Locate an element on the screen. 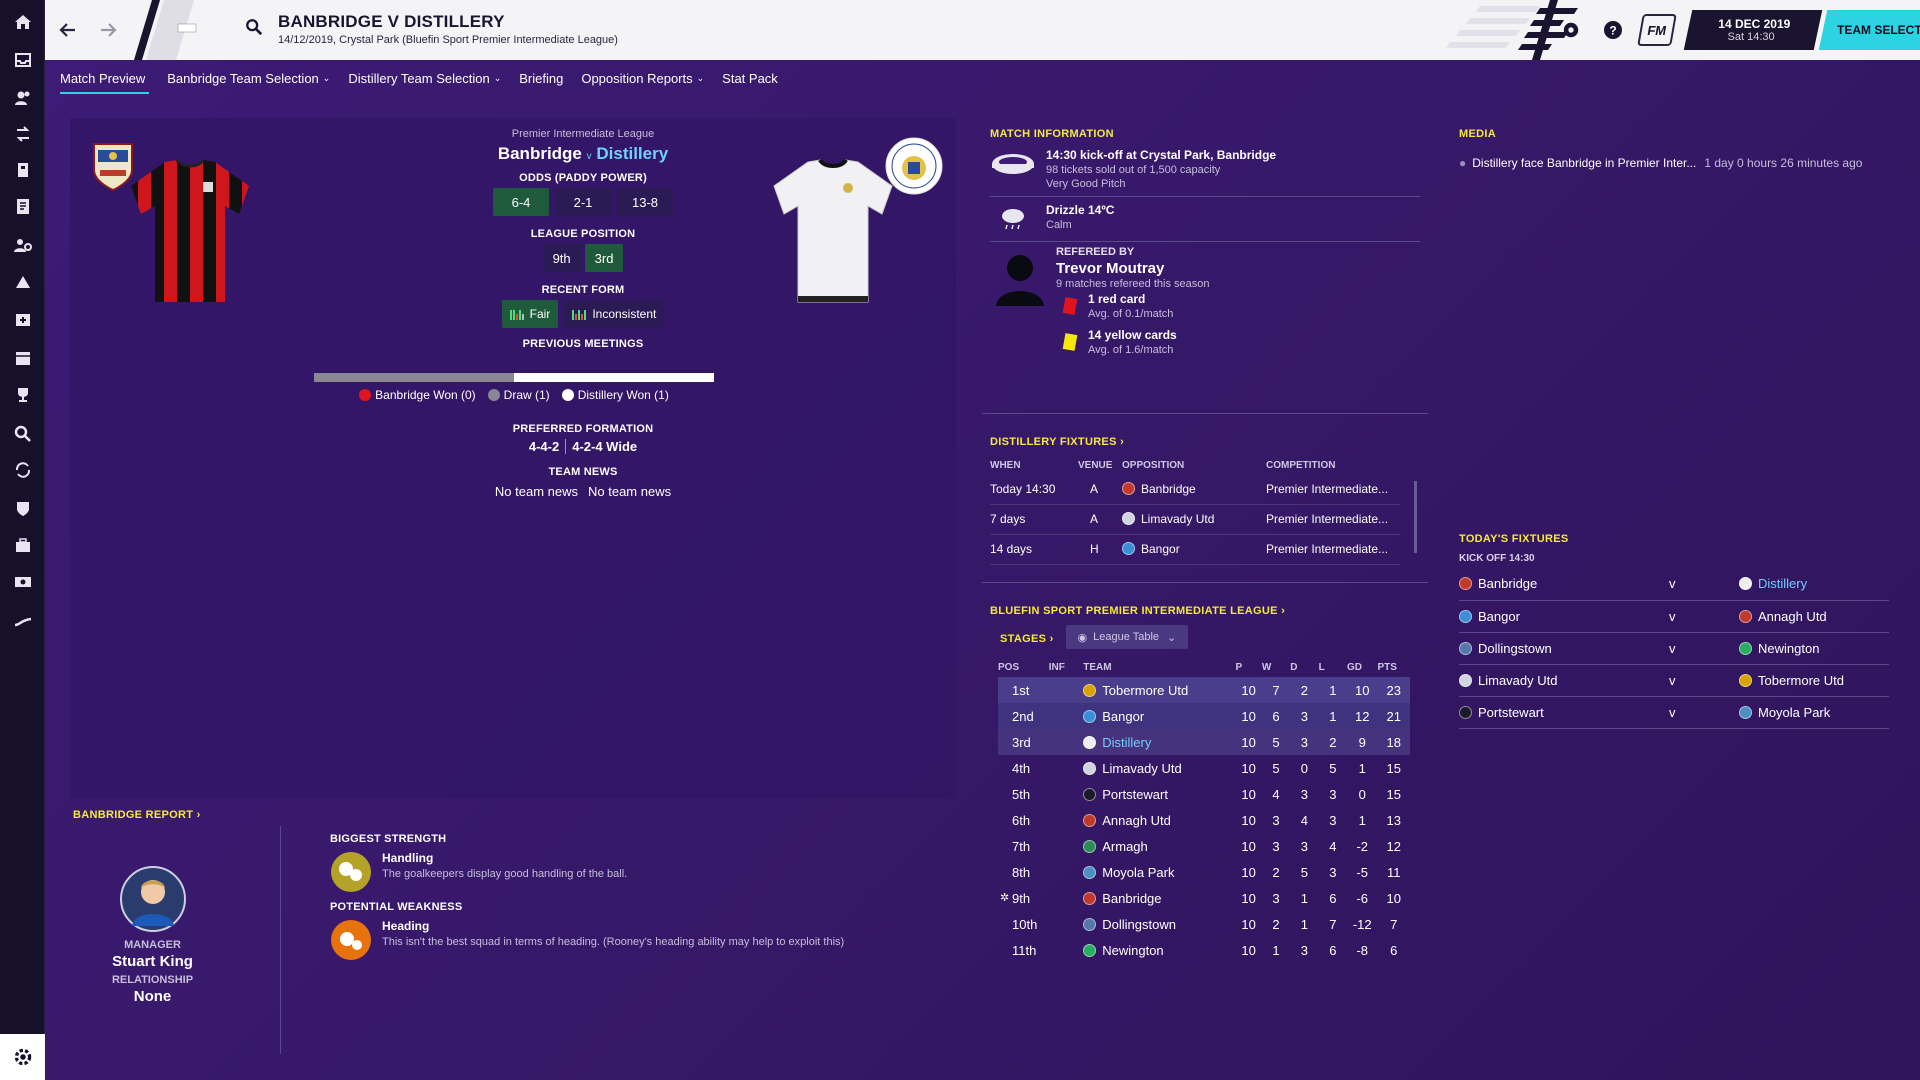 This screenshot has height=1080, width=1920. tf-home: Dollingstown is located at coordinates (1564, 648).